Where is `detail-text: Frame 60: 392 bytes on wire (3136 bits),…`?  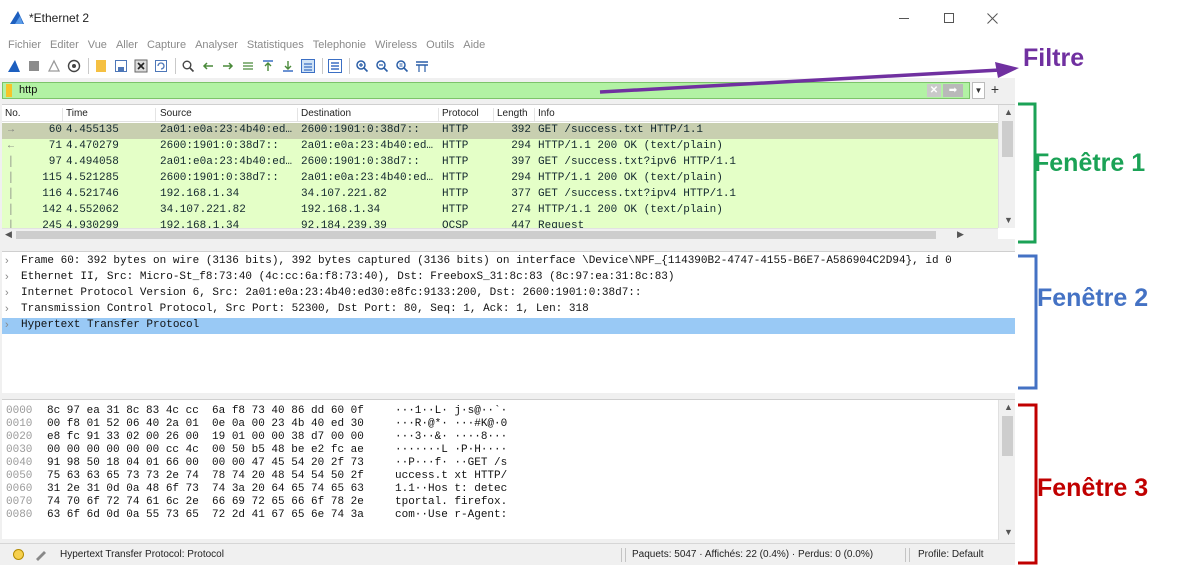
detail-text: Frame 60: 392 bytes on wire (3136 bits),… is located at coordinates (486, 261).